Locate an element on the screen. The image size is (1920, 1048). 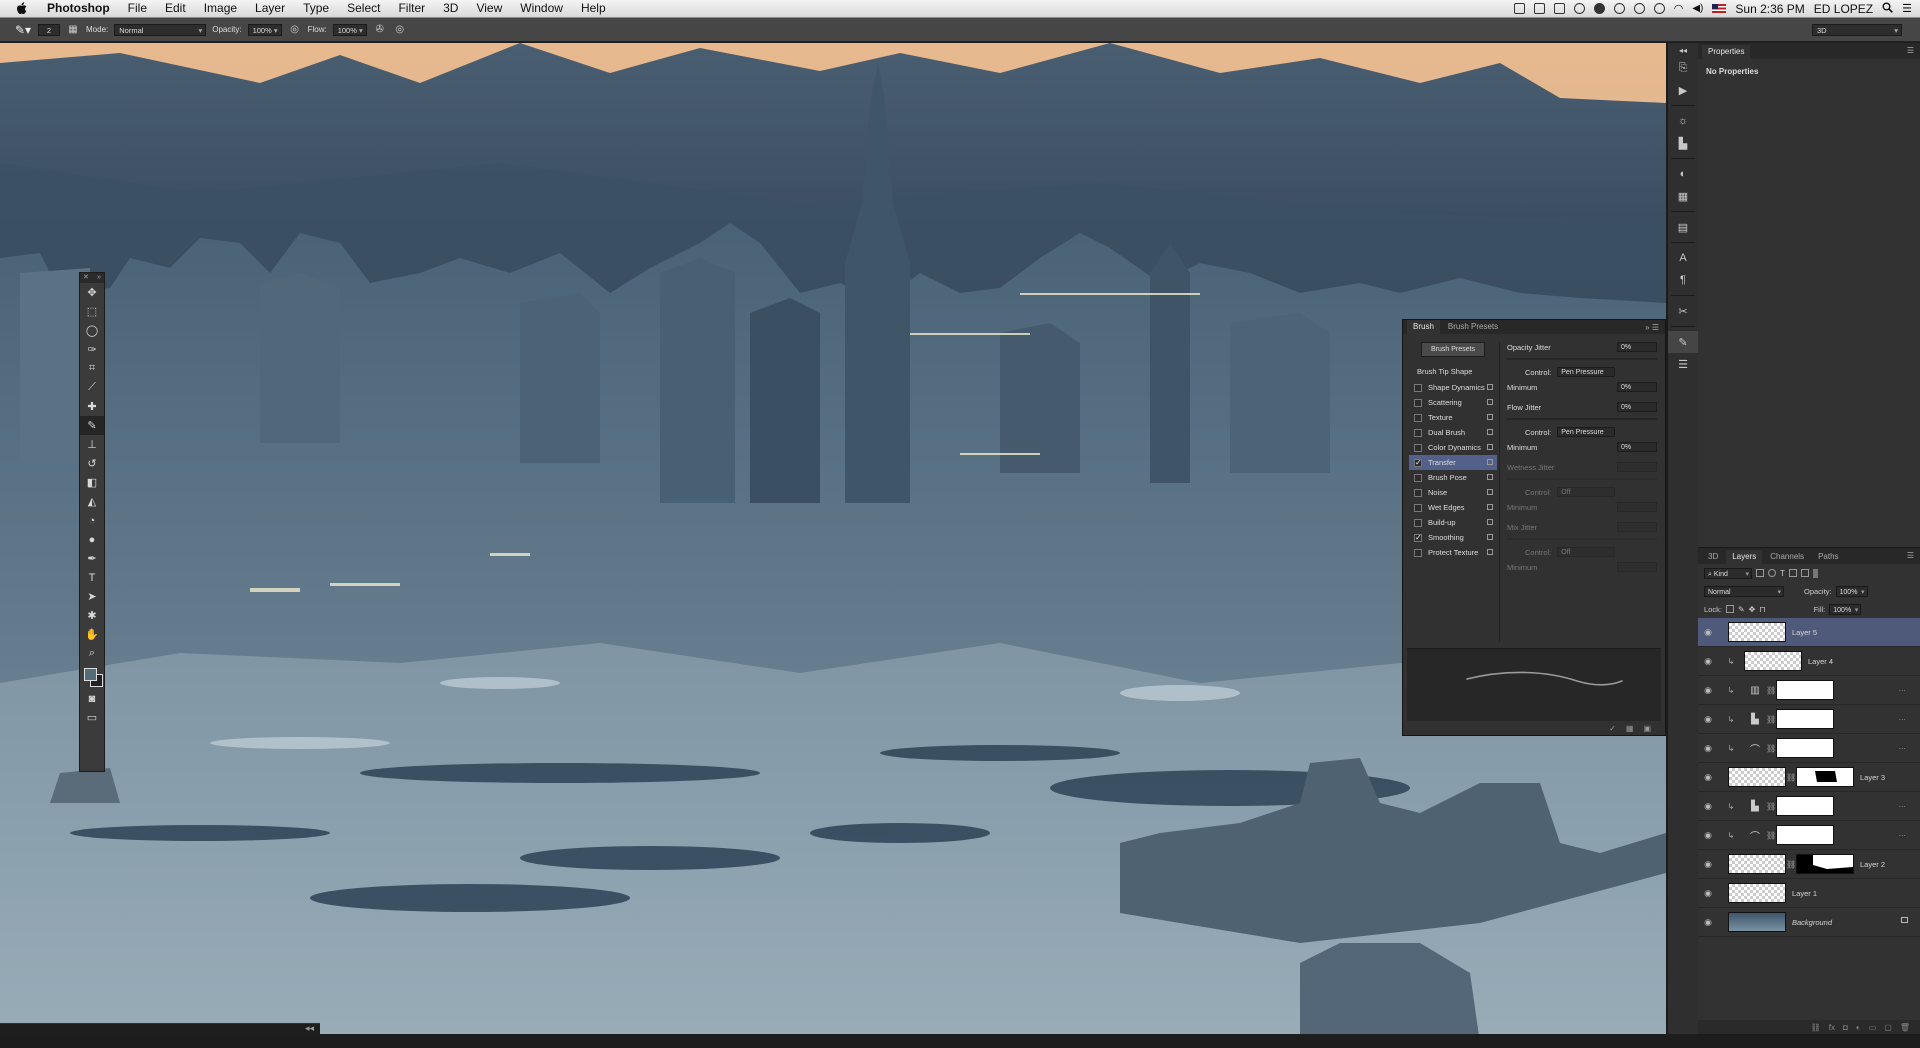
adobe-icon is located at coordinates (1539, 8).